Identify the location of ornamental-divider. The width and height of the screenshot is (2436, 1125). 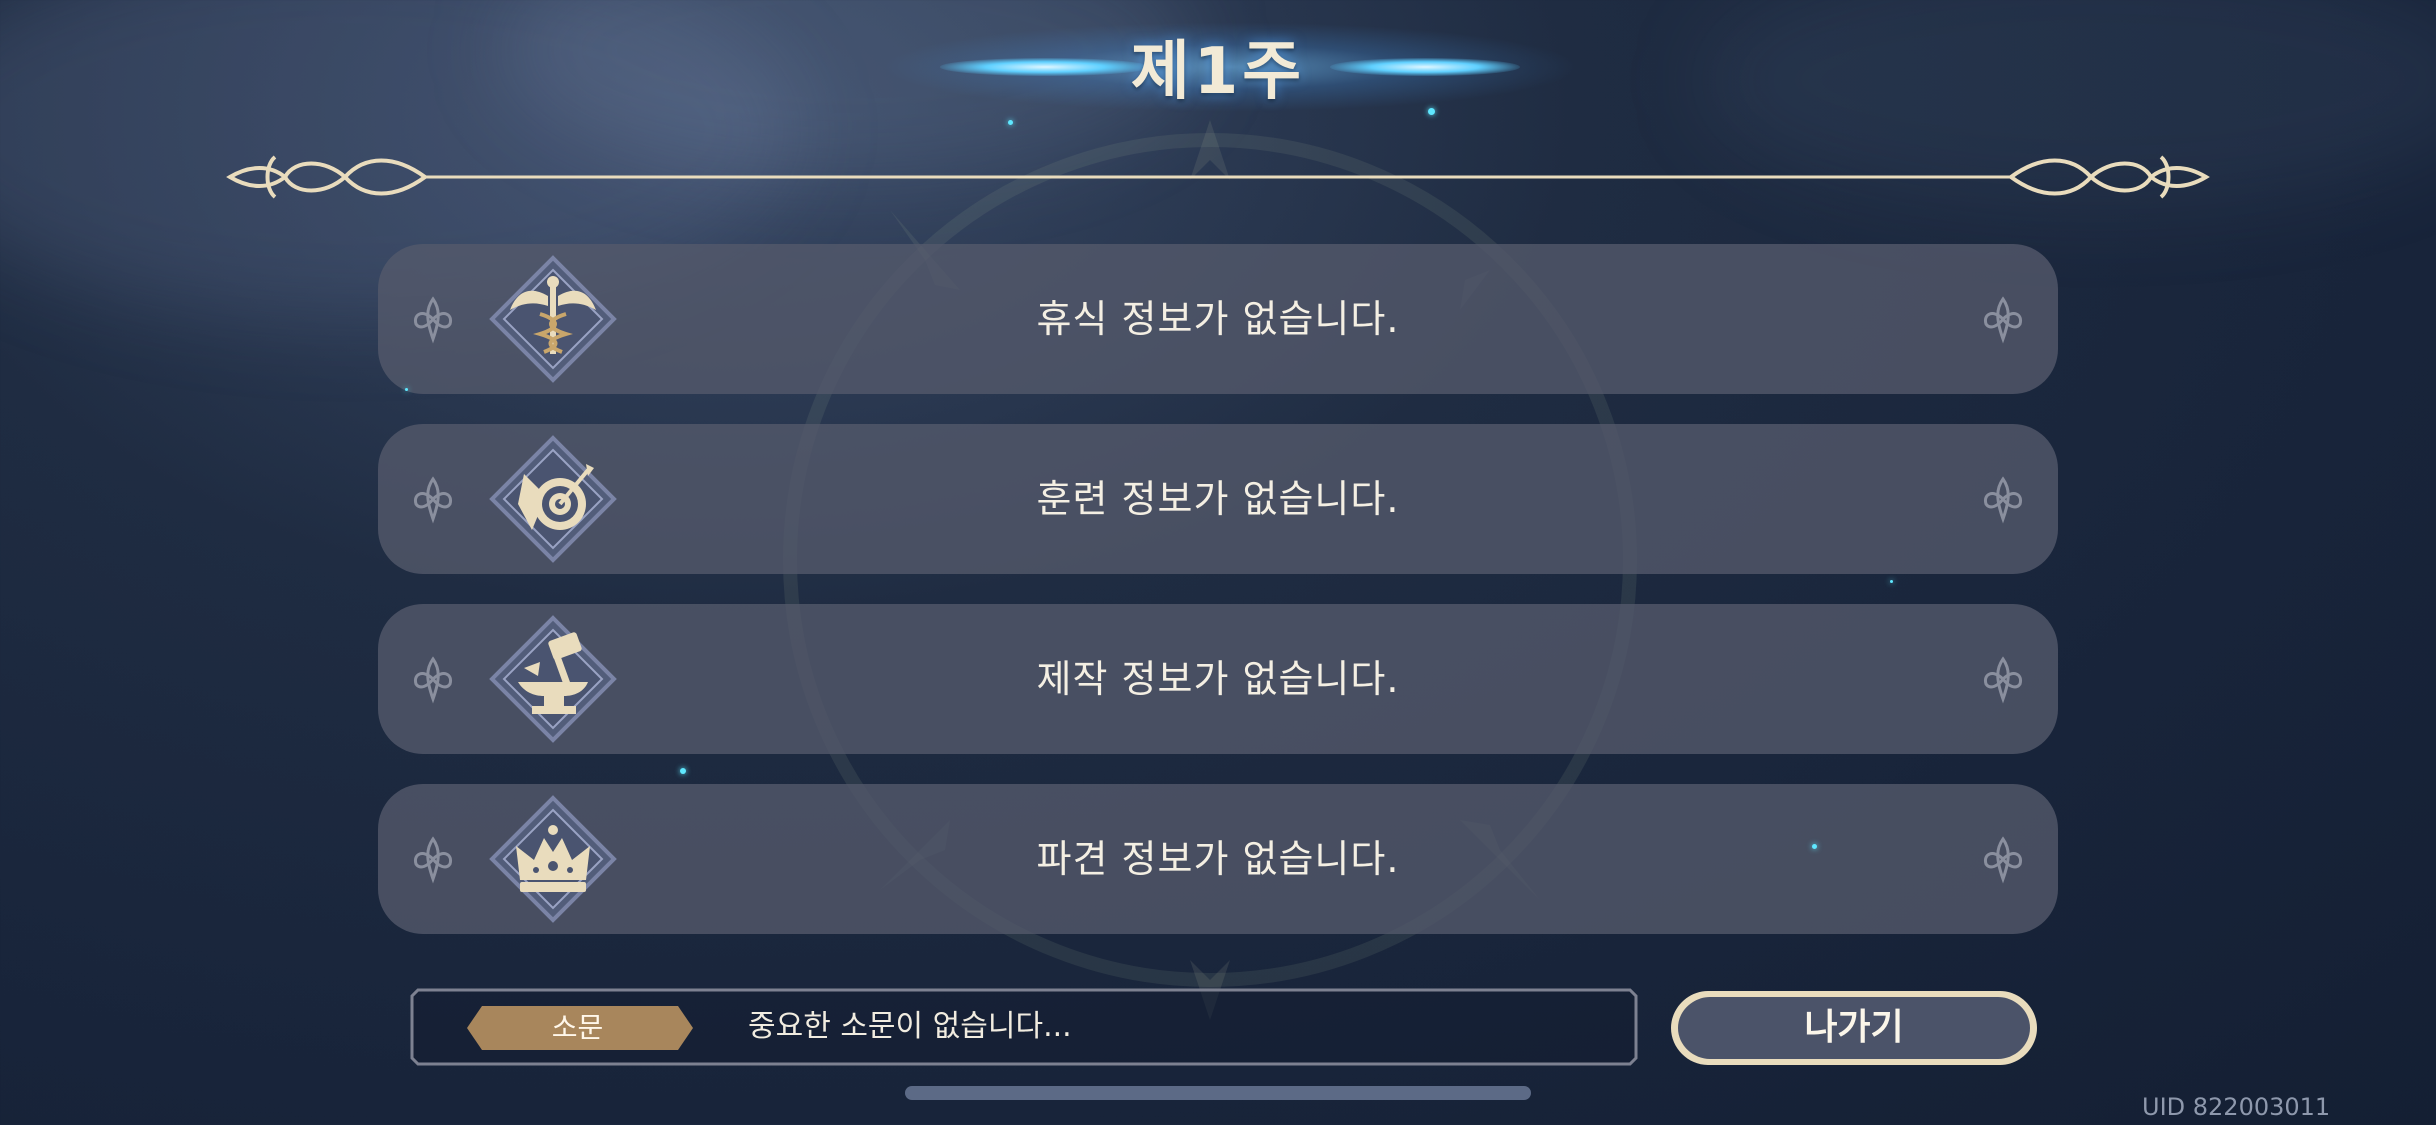
(1218, 177).